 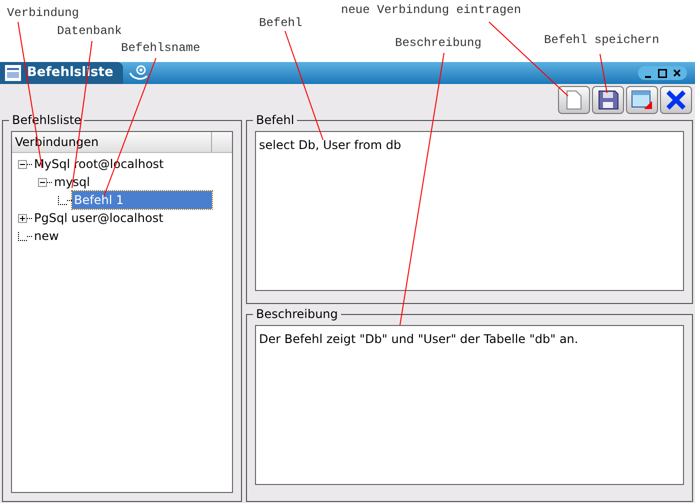 I want to click on tree-item: new, so click(x=46, y=236).